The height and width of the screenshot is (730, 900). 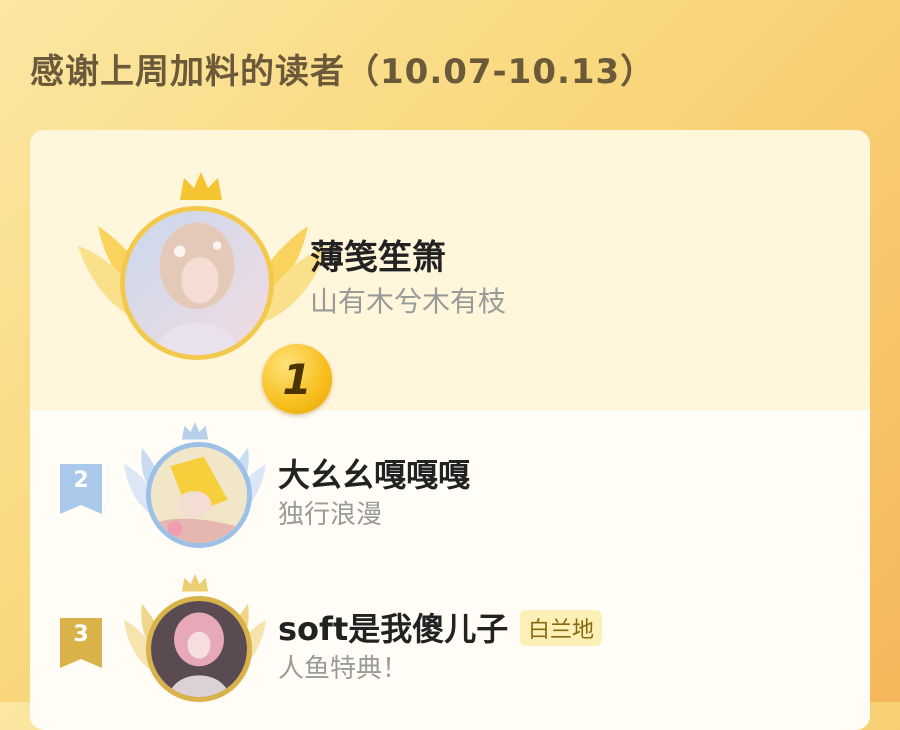 I want to click on reader-subtitle: 独行浪漫, so click(x=330, y=515).